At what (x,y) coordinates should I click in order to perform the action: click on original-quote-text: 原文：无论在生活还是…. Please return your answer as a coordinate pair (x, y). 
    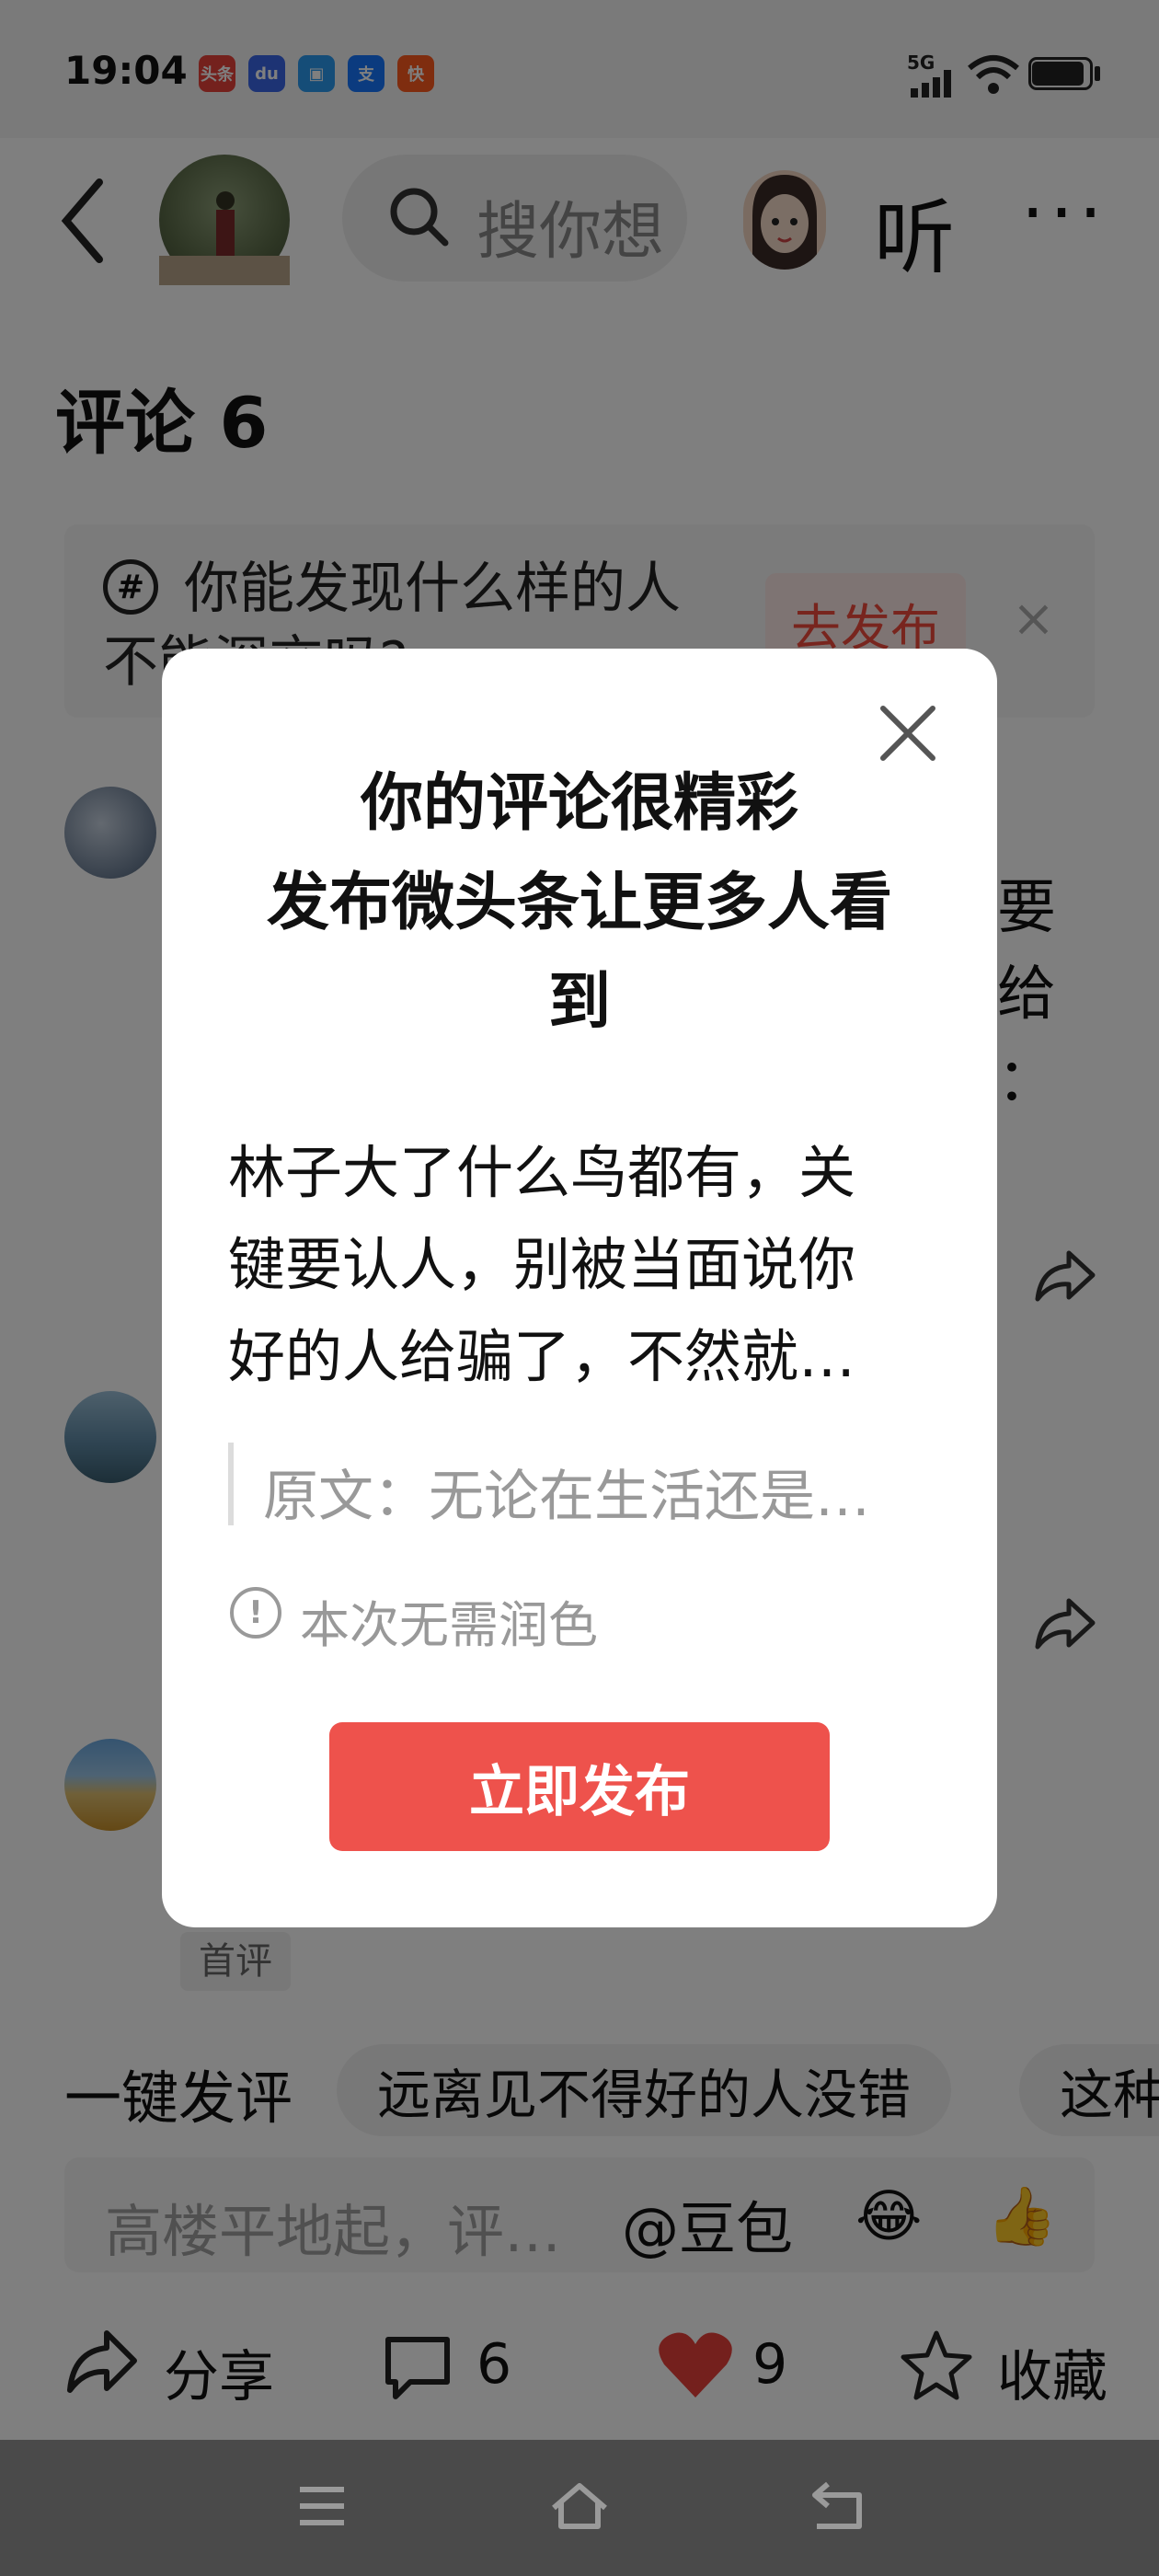
    Looking at the image, I should click on (566, 1497).